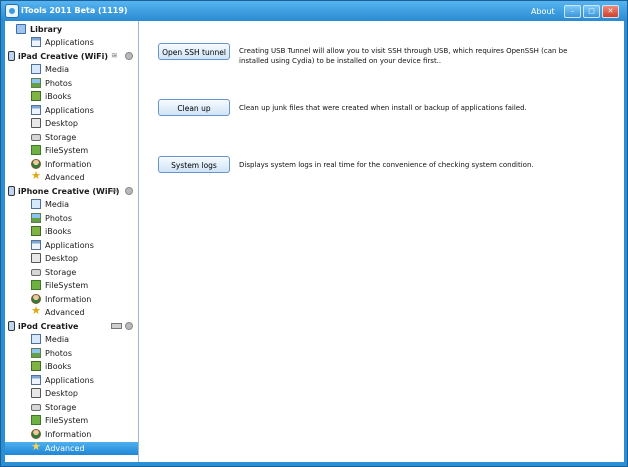  I want to click on library-icon, so click(21, 29).